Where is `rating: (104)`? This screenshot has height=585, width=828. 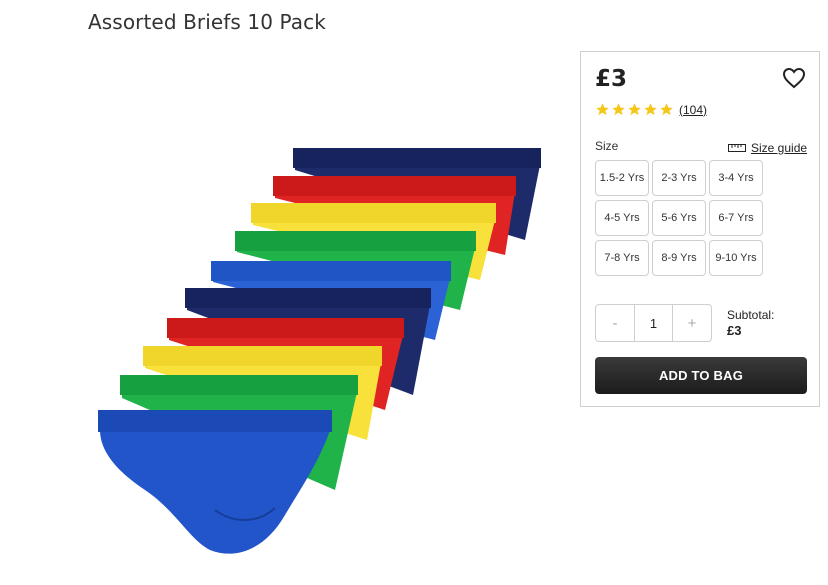 rating: (104) is located at coordinates (651, 109).